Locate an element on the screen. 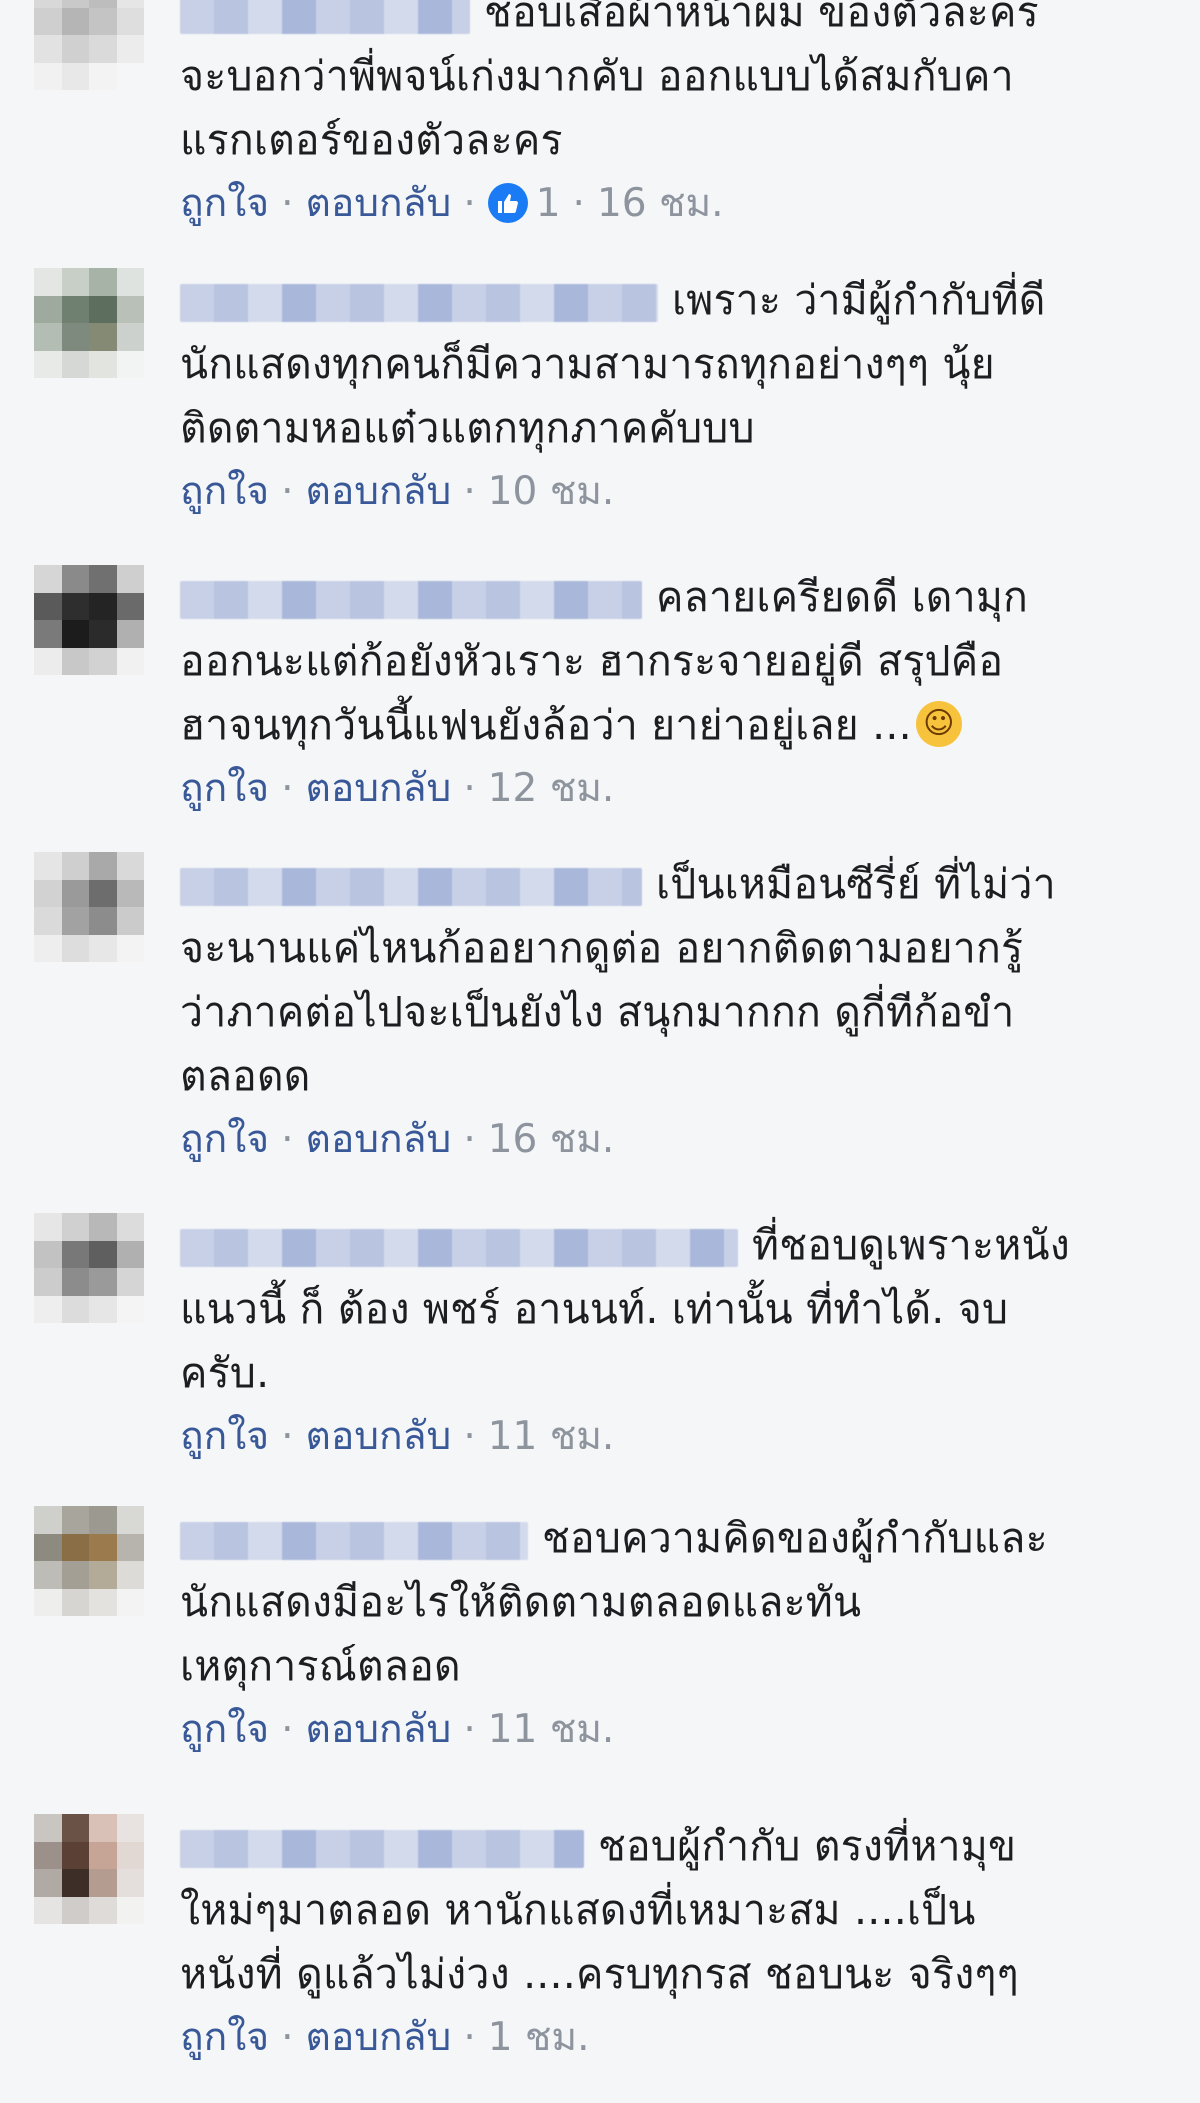 This screenshot has width=1200, height=2103. comment-text-line: แรกเตอร์ของตัวละคร is located at coordinates (371, 140).